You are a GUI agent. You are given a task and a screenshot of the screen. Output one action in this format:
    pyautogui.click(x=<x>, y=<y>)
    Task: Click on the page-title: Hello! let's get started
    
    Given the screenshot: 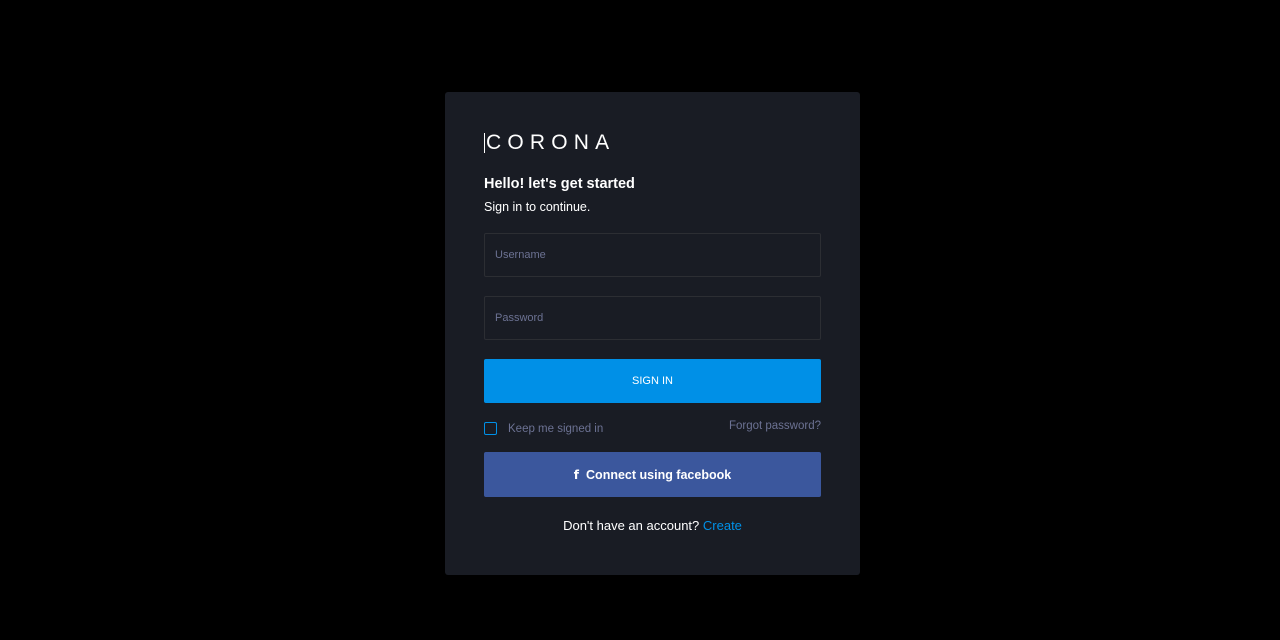 What is the action you would take?
    pyautogui.click(x=559, y=184)
    